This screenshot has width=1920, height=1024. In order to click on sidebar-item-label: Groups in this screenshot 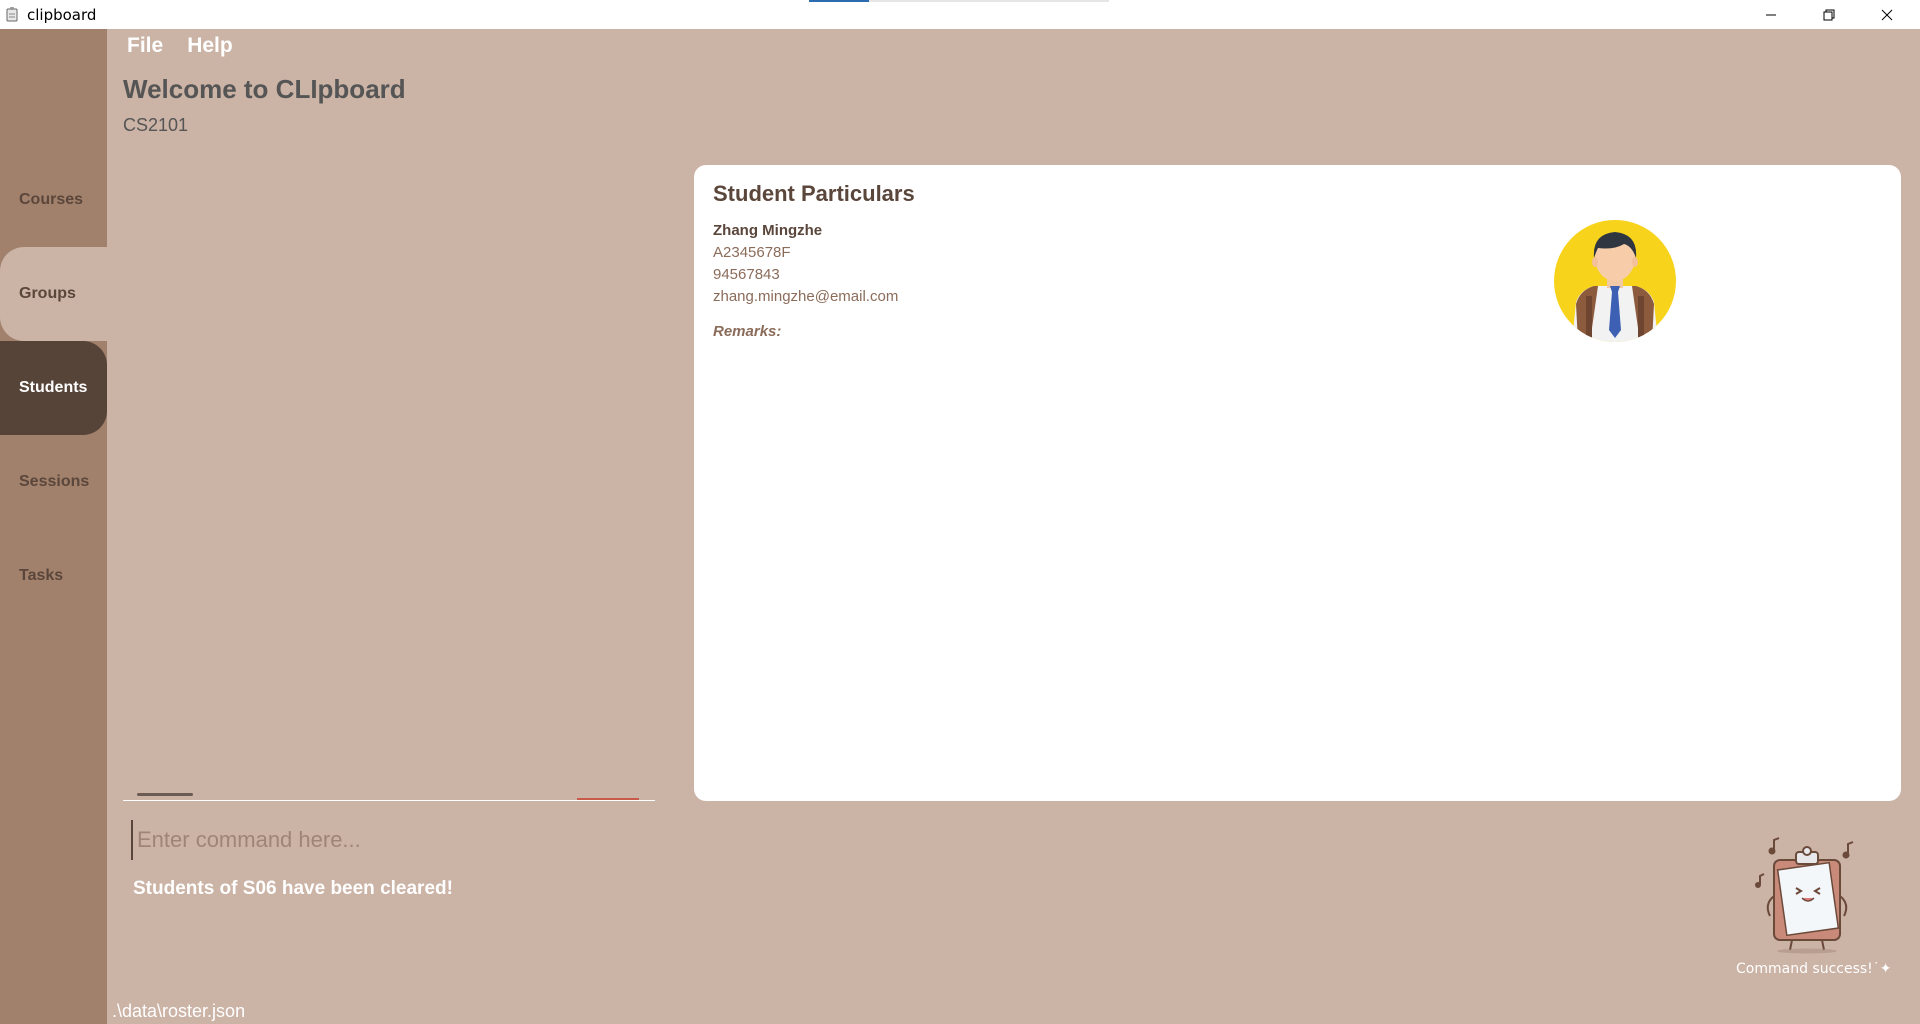, I will do `click(47, 293)`.